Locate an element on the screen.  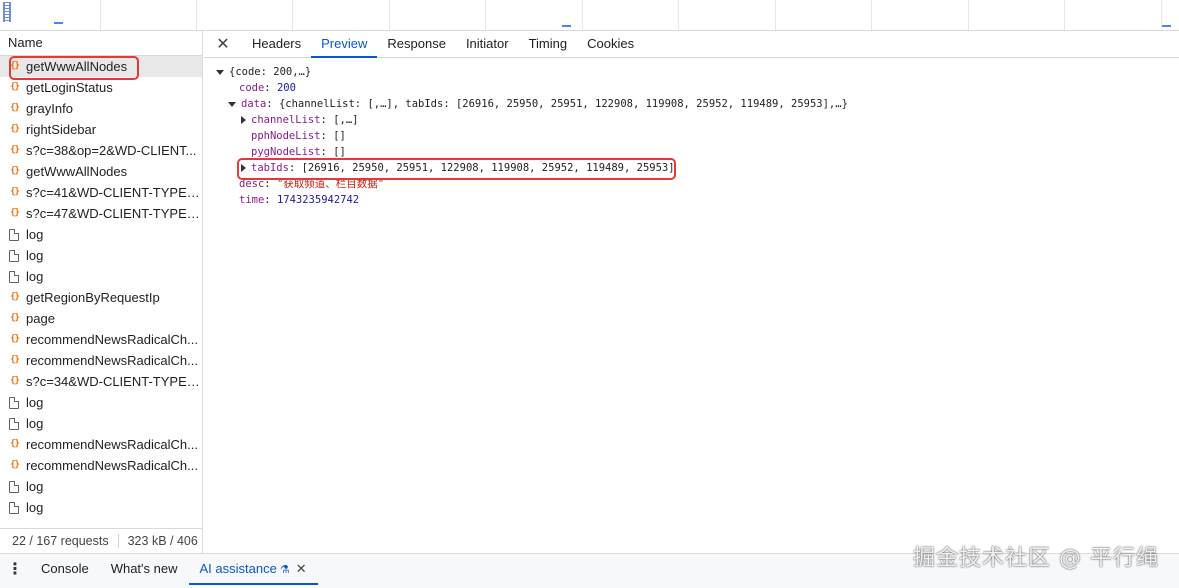
kebab-menu-icon: ⋮ is located at coordinates (15, 569).